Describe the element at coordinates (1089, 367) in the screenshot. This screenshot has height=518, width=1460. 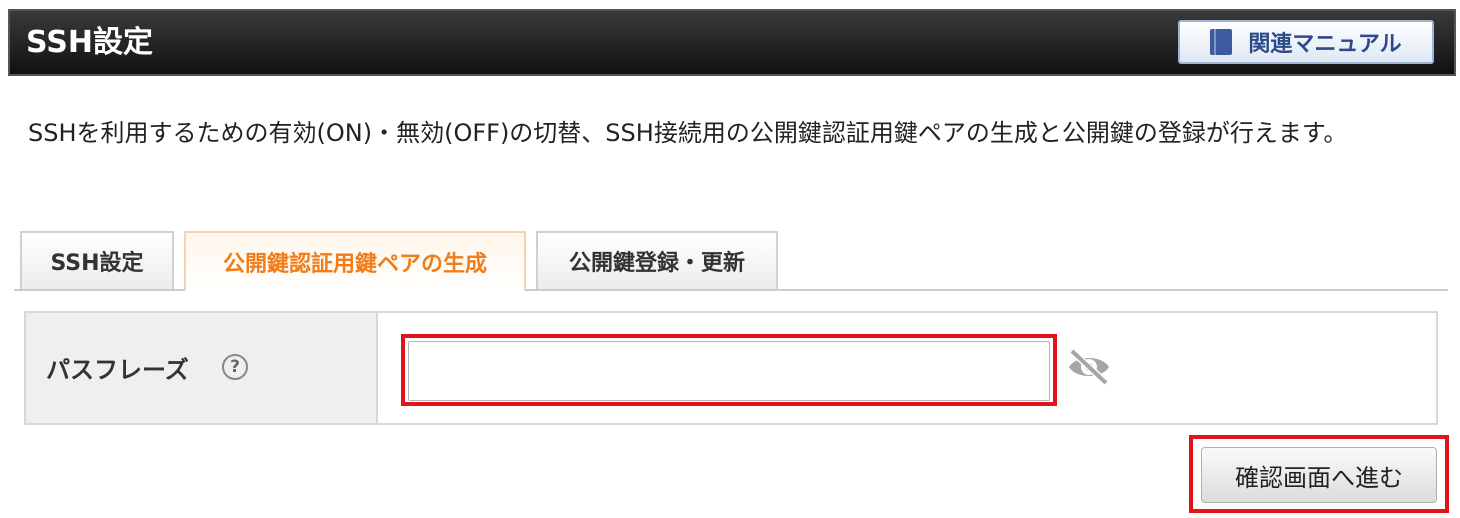
I see `eye-slash-icon` at that location.